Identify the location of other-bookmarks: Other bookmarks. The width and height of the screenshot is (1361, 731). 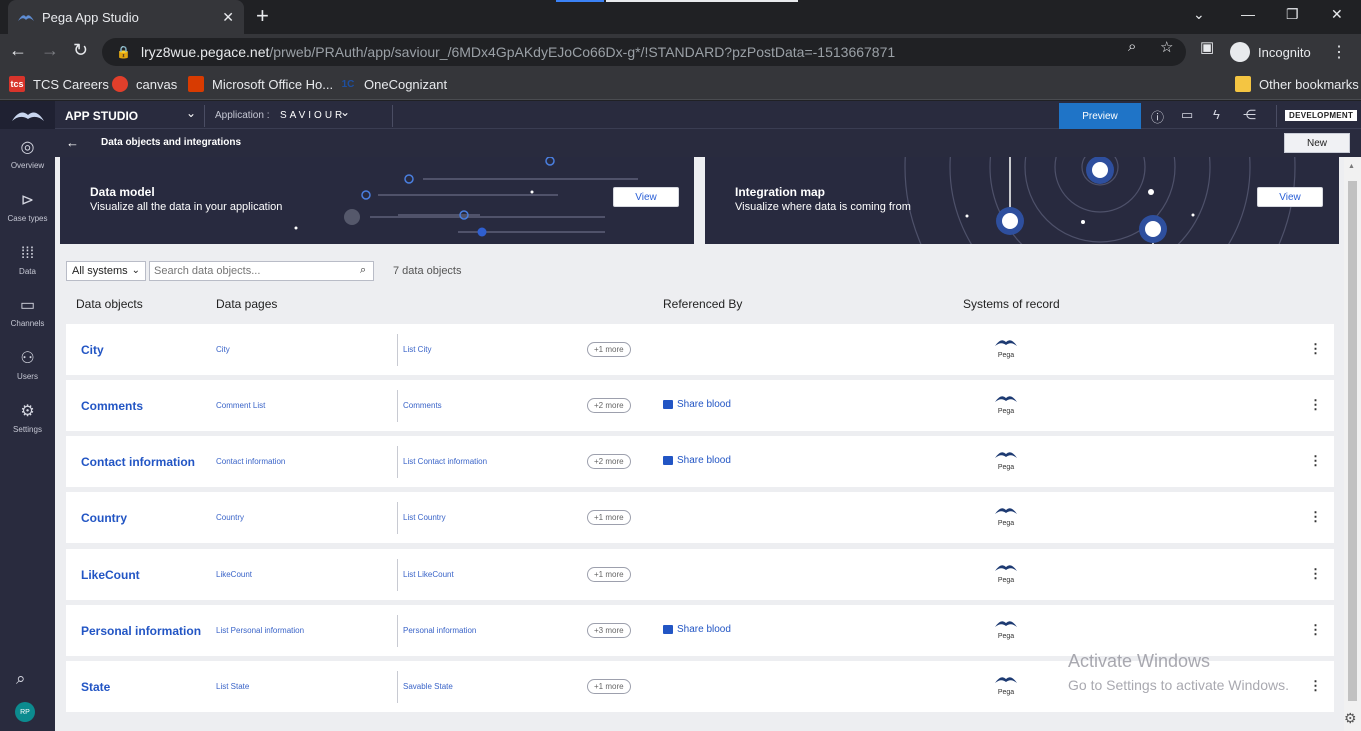
(1297, 84).